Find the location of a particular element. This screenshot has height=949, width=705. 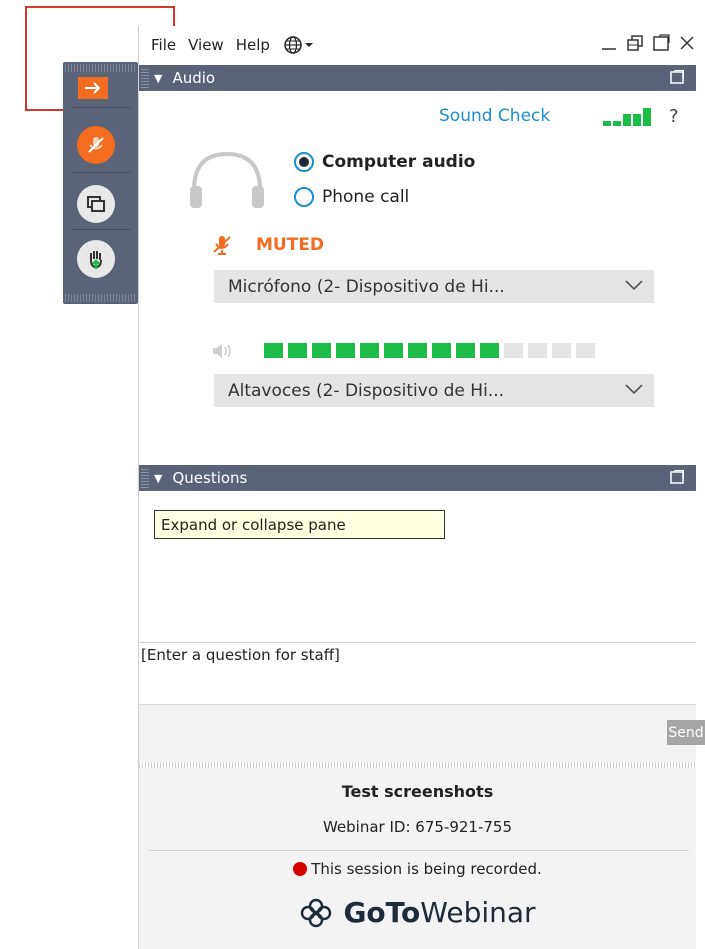

computer-audio-option: Computer audio is located at coordinates (384, 162).